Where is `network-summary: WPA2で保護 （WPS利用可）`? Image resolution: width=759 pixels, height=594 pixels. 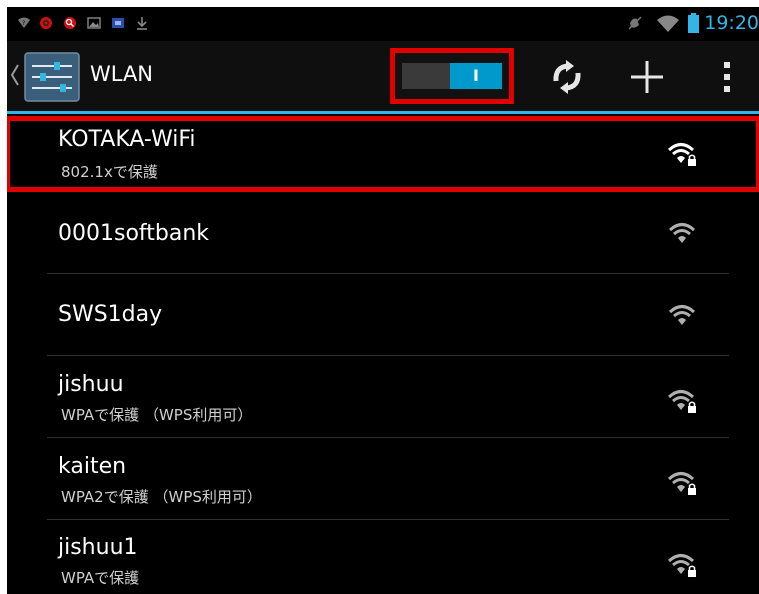 network-summary: WPA2で保護 （WPS利用可） is located at coordinates (161, 497).